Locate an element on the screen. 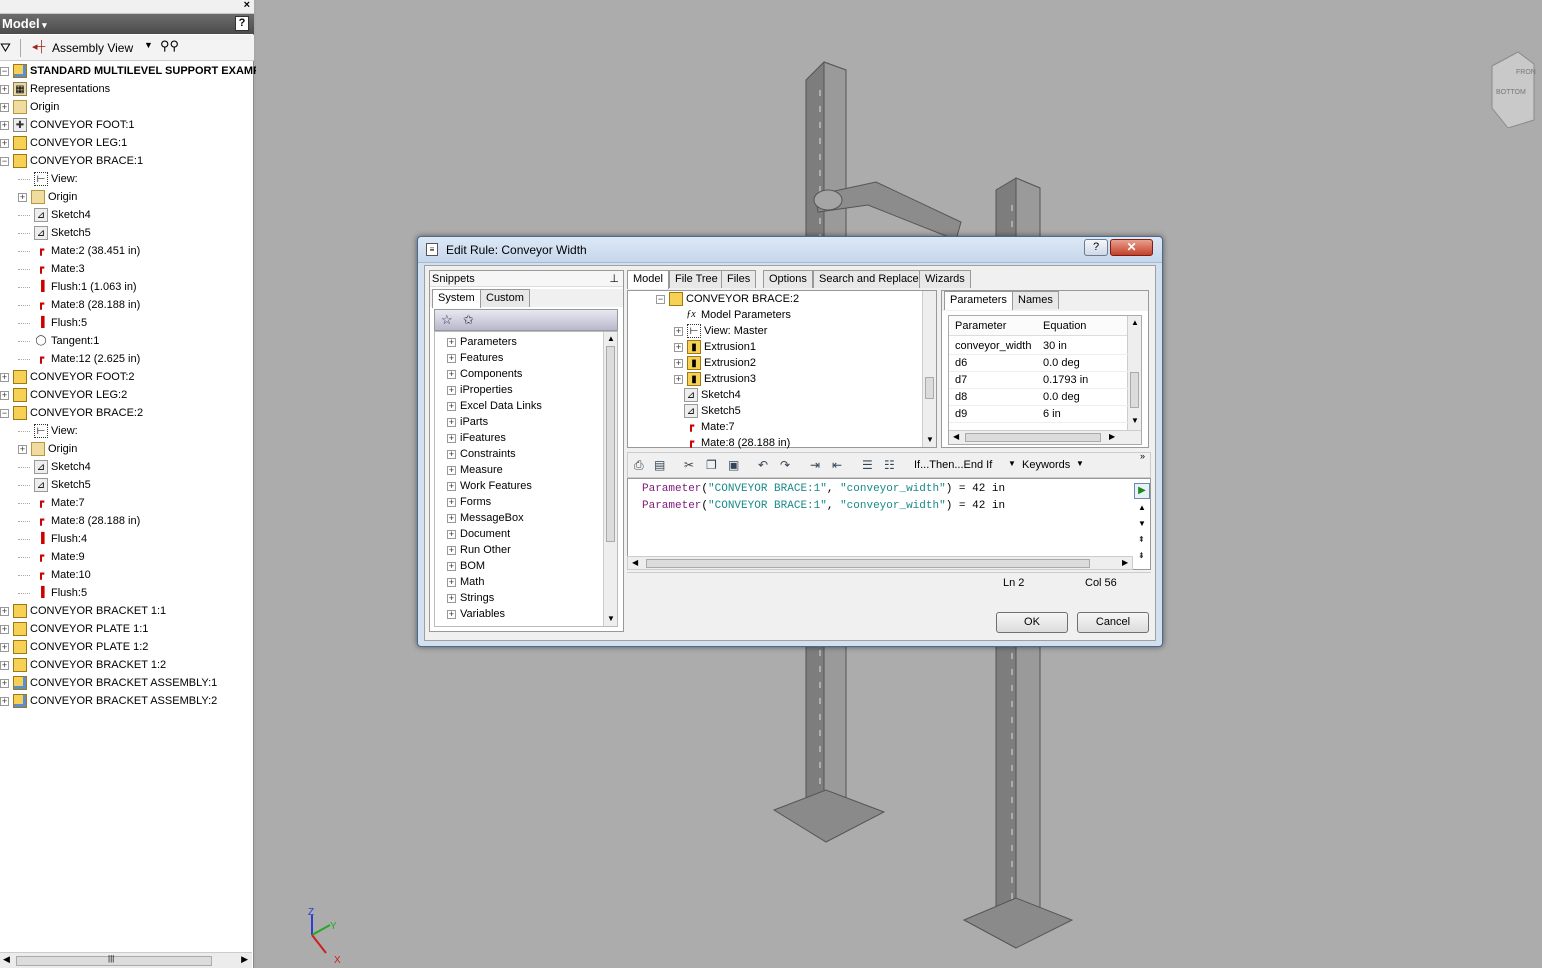 The height and width of the screenshot is (968, 1542). parameter-row: d7 0.1793 in is located at coordinates (1039, 380).